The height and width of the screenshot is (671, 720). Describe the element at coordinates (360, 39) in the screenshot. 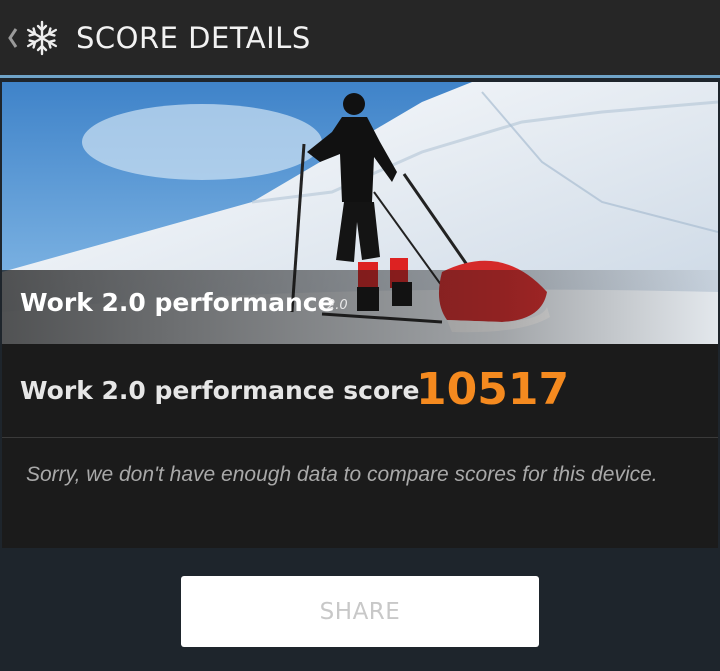

I see `top-app-bar: SCORE DETAILS` at that location.